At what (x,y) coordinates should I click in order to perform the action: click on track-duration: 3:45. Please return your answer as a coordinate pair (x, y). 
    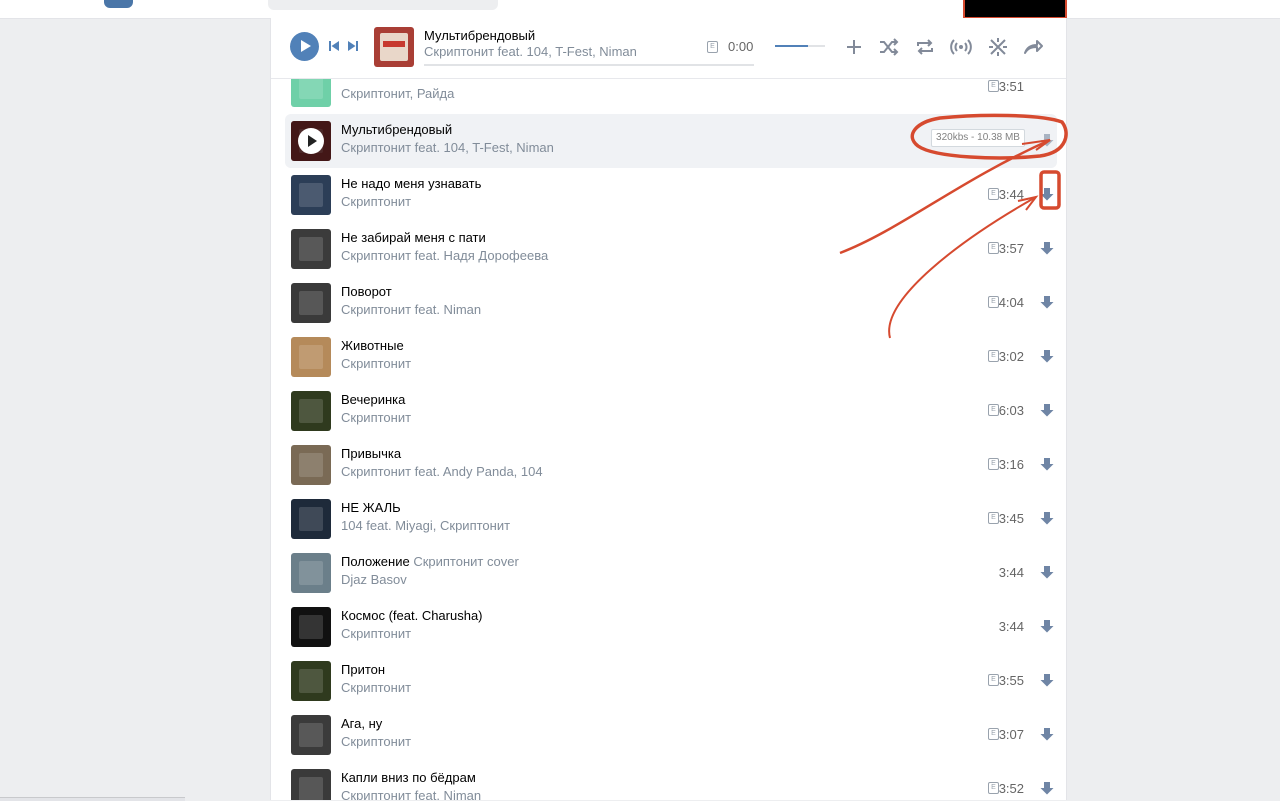
    Looking at the image, I should click on (1011, 518).